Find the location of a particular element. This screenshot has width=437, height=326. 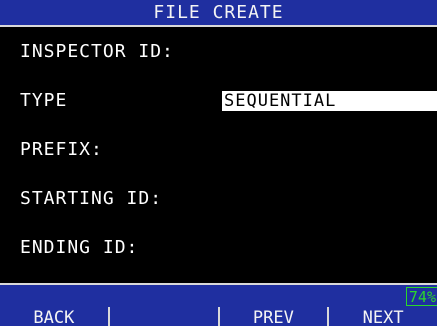

battery-indicator: 74% is located at coordinates (421, 296).